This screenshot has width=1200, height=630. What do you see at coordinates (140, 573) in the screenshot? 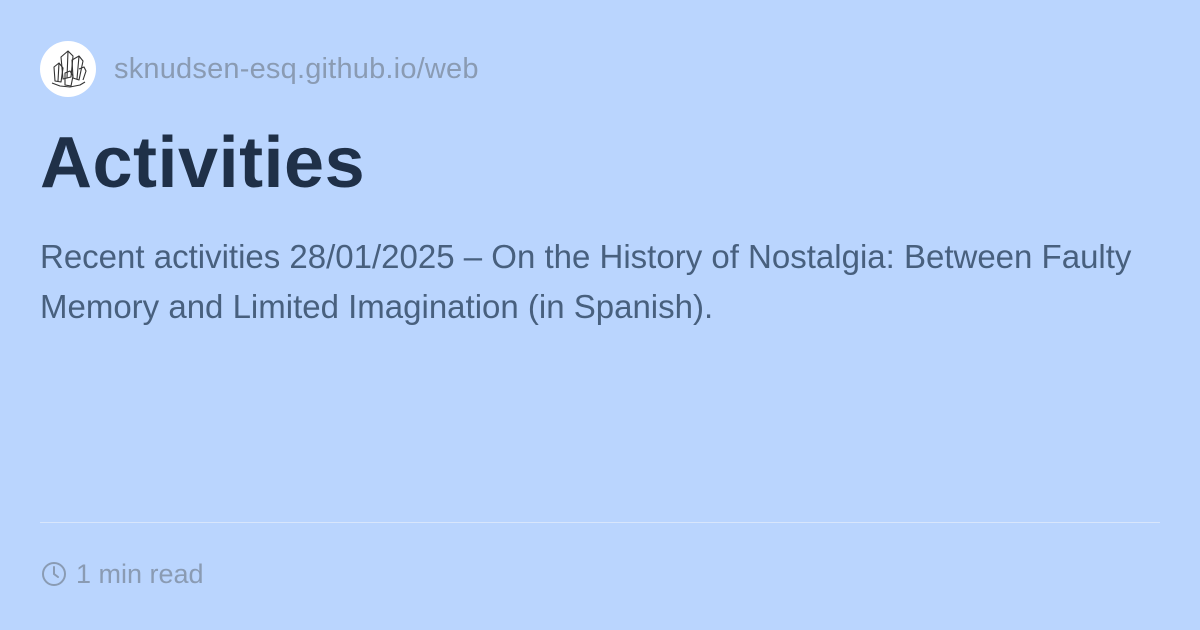
I see `read-time-label: 1 min read` at bounding box center [140, 573].